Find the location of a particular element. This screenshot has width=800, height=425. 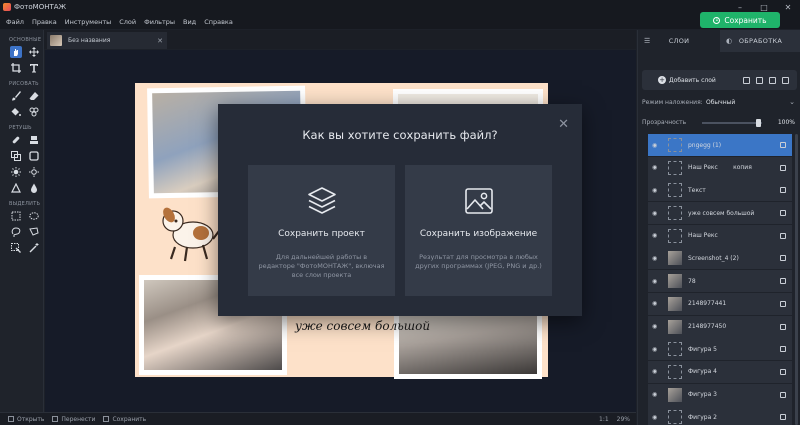

duplicate-icon is located at coordinates (772, 80).